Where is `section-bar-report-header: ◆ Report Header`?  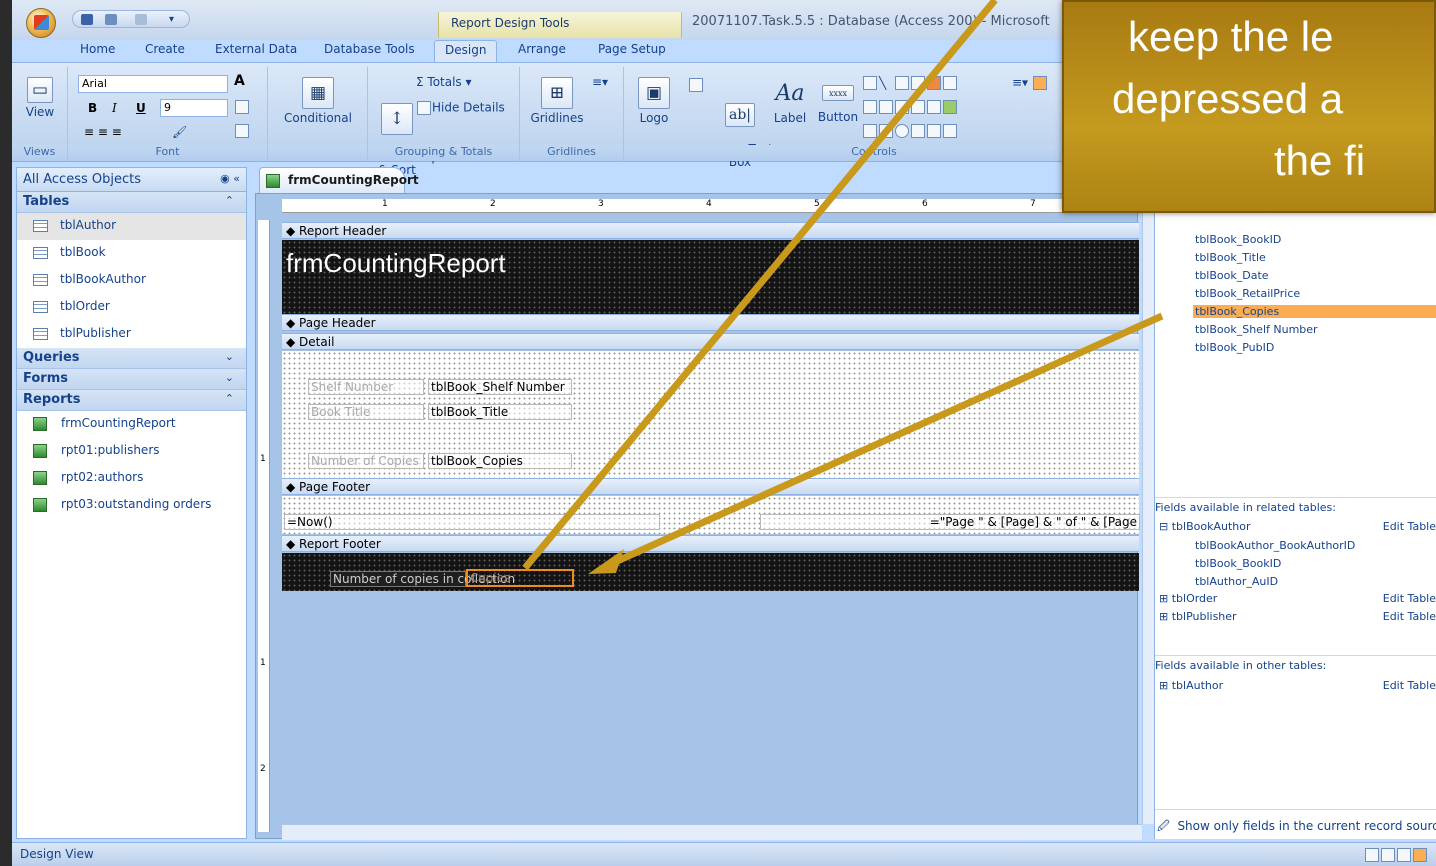 section-bar-report-header: ◆ Report Header is located at coordinates (710, 230).